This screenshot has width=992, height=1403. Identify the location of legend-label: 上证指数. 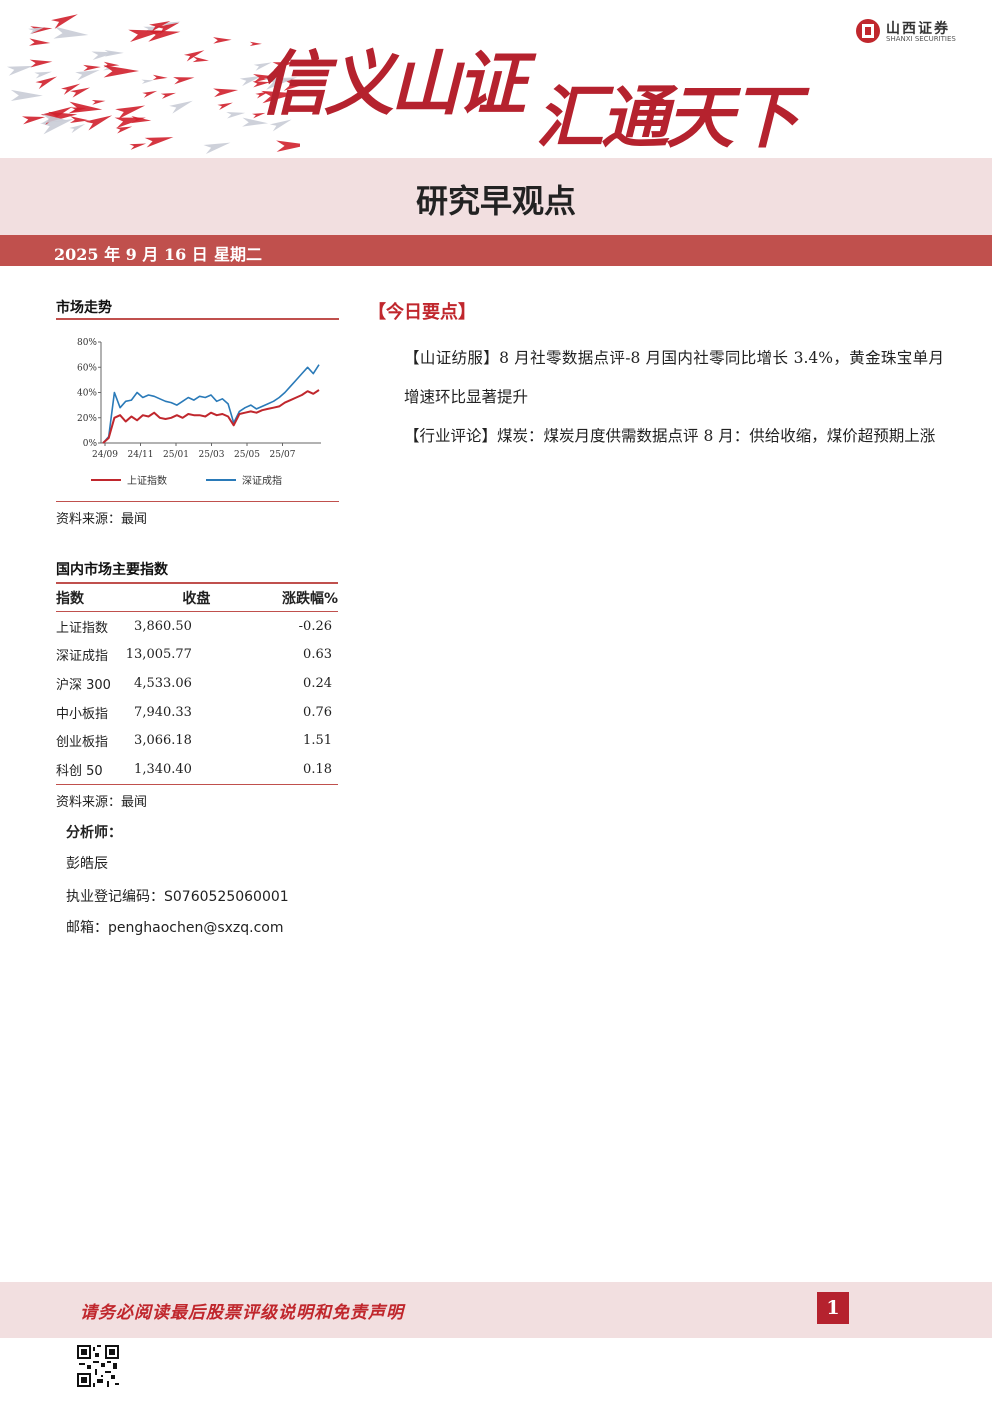
(147, 480).